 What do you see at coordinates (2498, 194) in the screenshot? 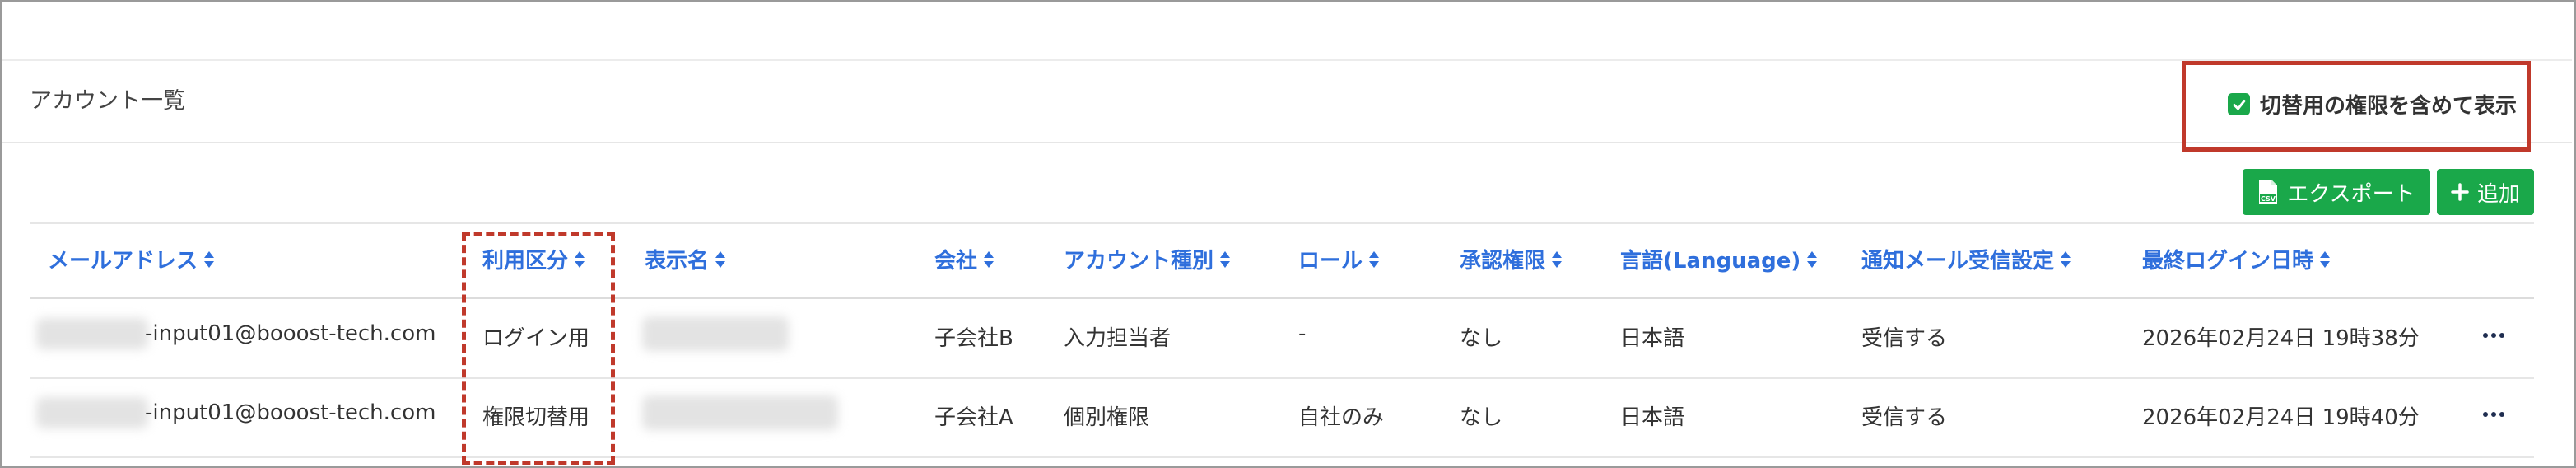
I see `add-button-label: 追加` at bounding box center [2498, 194].